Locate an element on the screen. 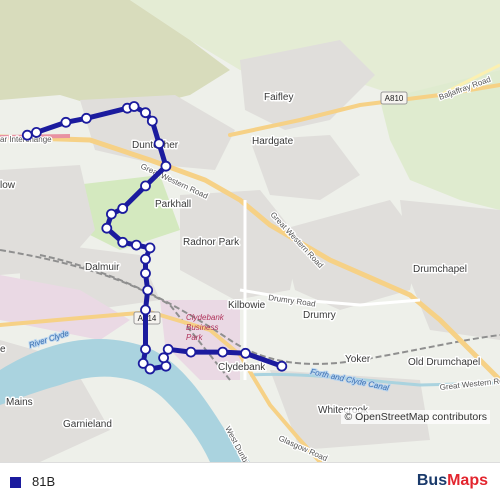 The width and height of the screenshot is (500, 501). place-label: Kilbowie is located at coordinates (247, 305).